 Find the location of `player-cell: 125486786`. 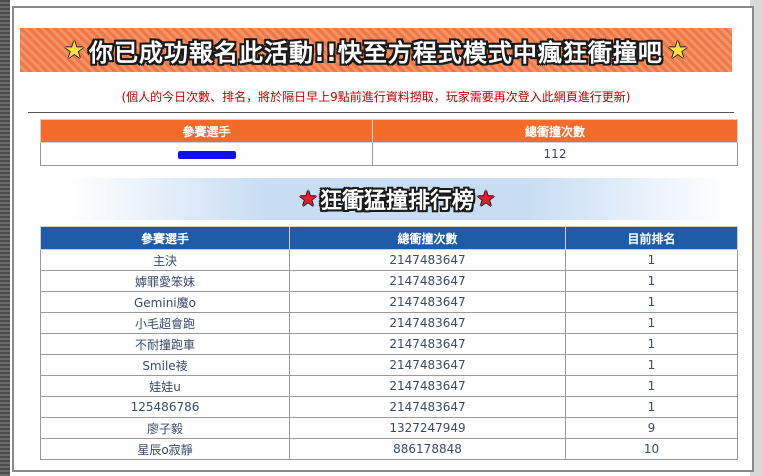

player-cell: 125486786 is located at coordinates (165, 407).